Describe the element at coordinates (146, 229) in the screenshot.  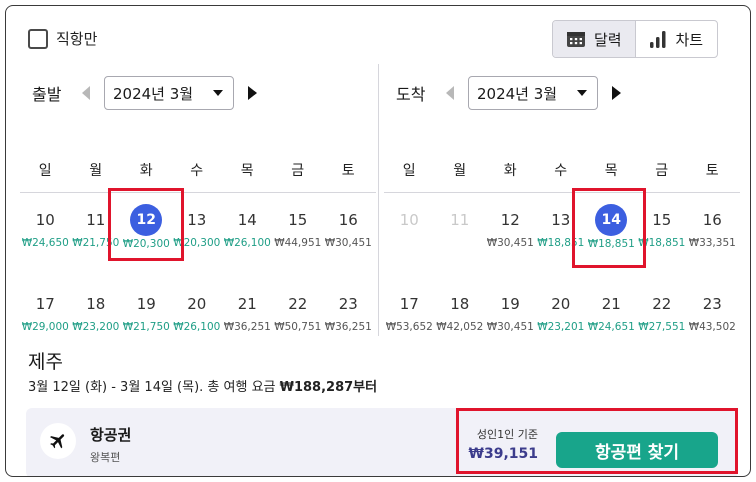
I see `calendar-day-selected: 12 ₩20,300` at that location.